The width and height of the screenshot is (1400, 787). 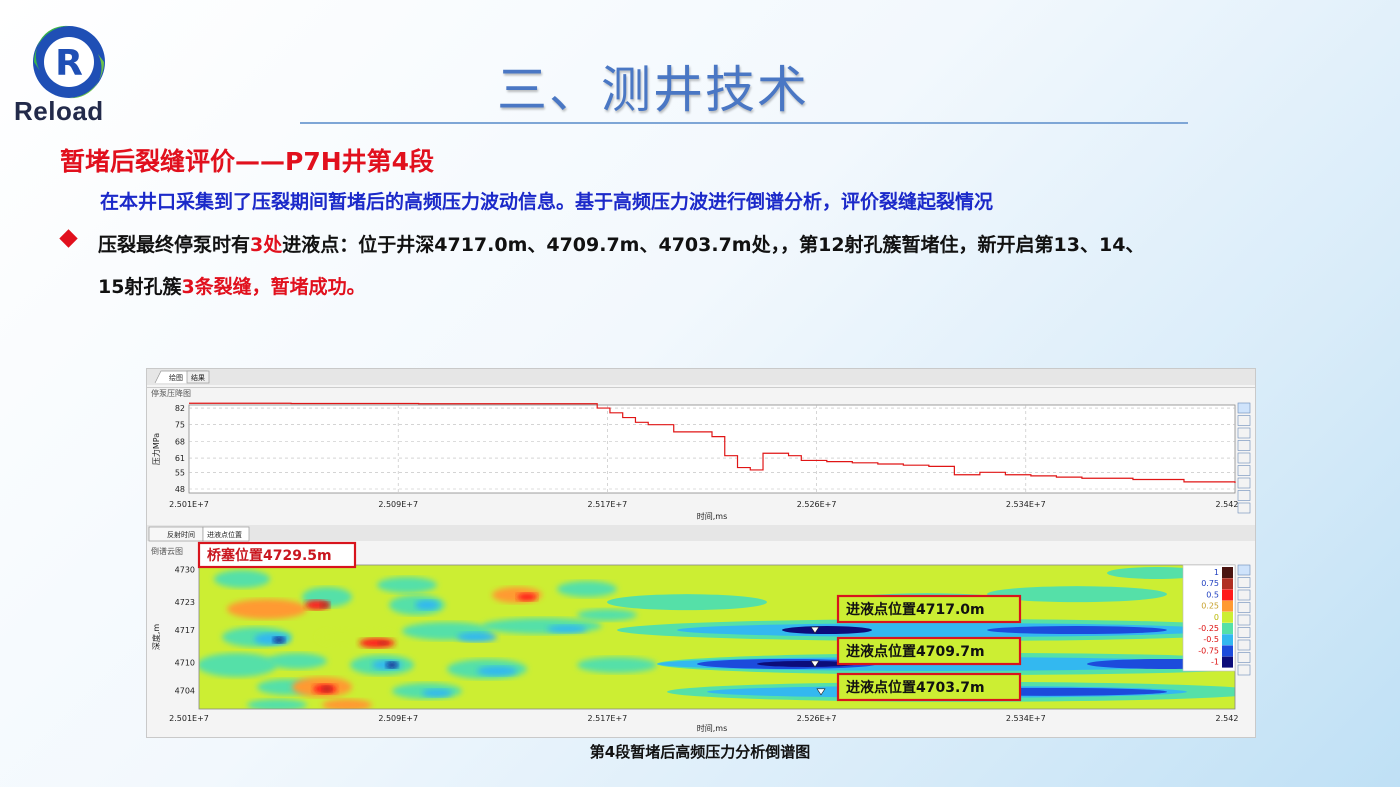 What do you see at coordinates (398, 718) in the screenshot?
I see `hm-x-tick-label: 2.509E+7` at bounding box center [398, 718].